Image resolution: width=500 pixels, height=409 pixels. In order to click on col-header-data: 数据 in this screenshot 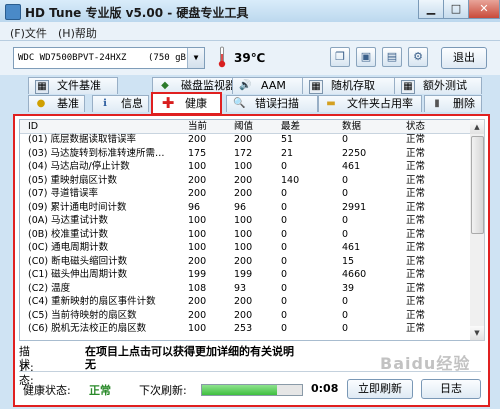, I will do `click(351, 126)`.